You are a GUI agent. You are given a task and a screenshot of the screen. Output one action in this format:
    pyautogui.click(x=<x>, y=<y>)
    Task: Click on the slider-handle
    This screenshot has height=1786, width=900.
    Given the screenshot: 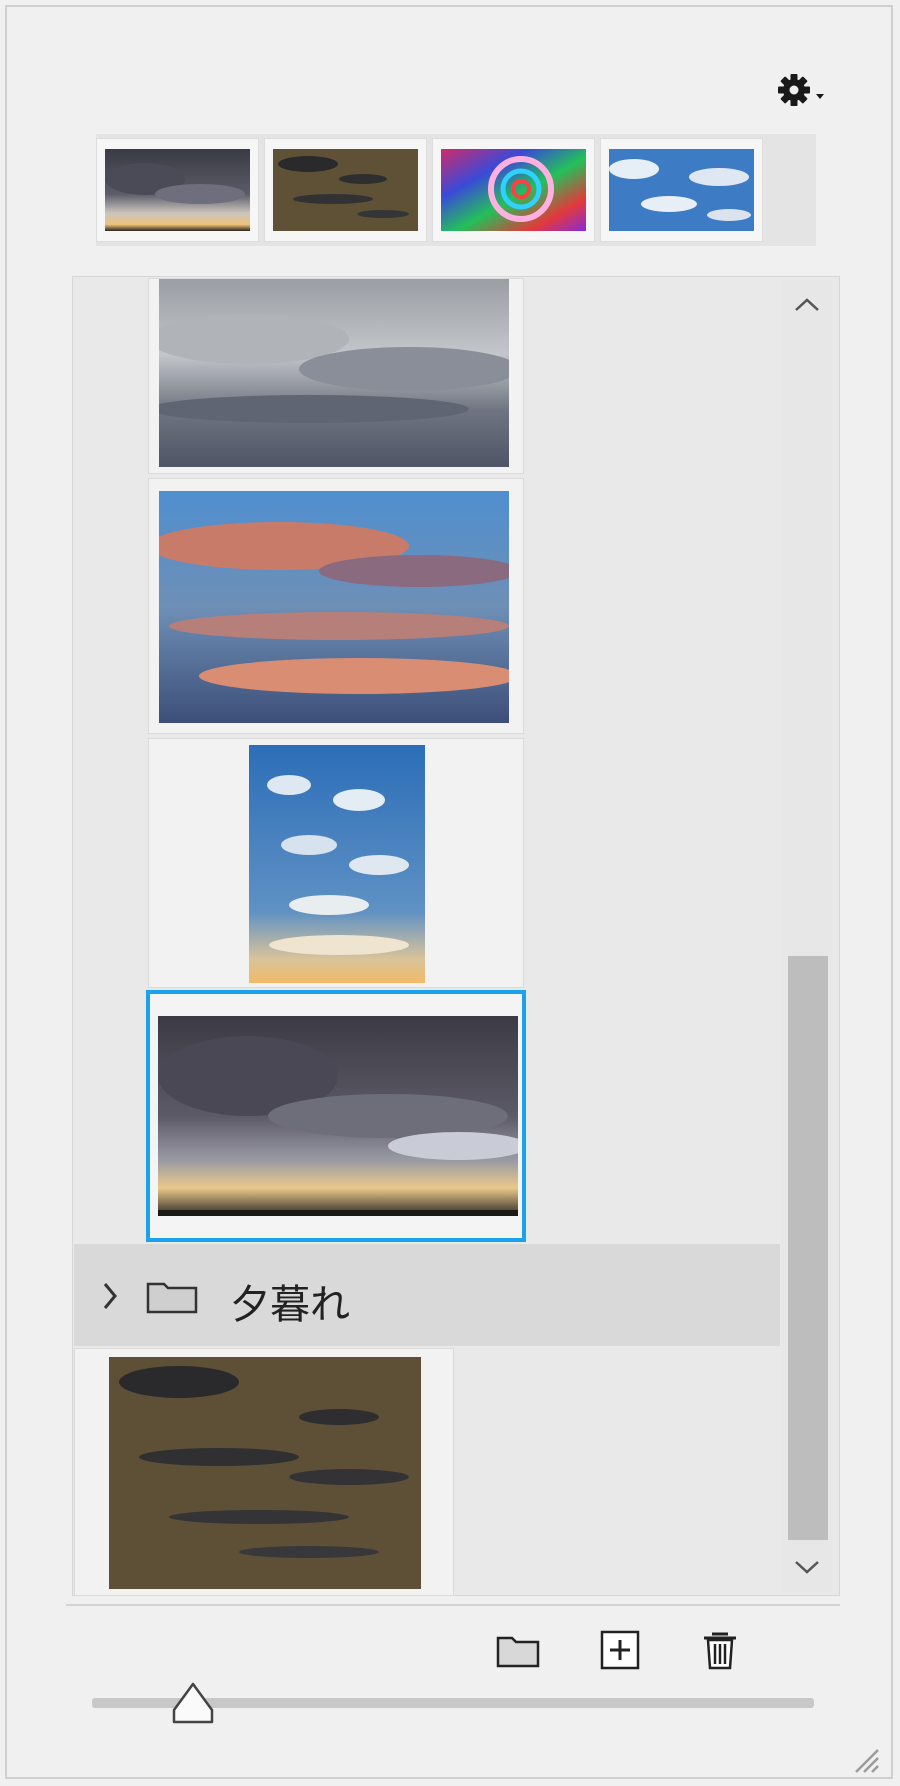 What is the action you would take?
    pyautogui.click(x=193, y=1704)
    